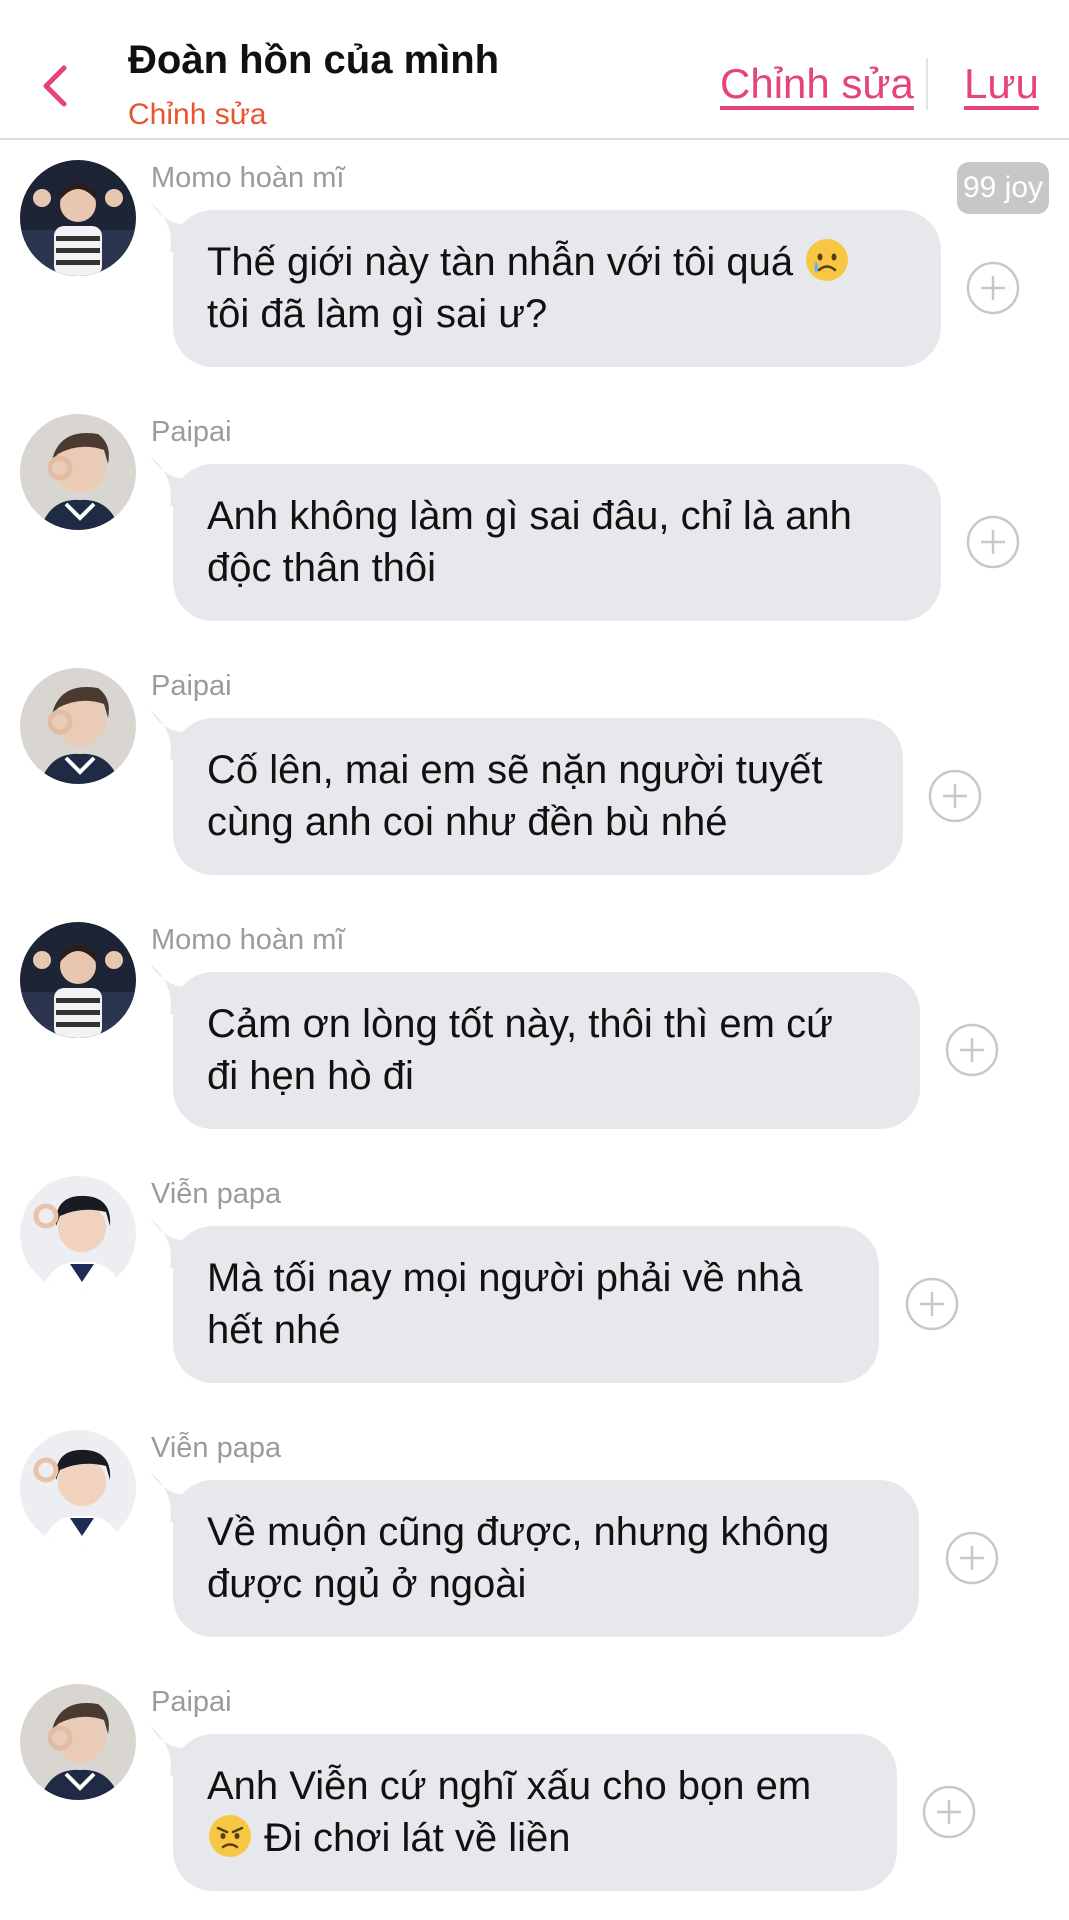 This screenshot has width=1069, height=1920. I want to click on message-line: Đi chơi lát về liền, so click(535, 1838).